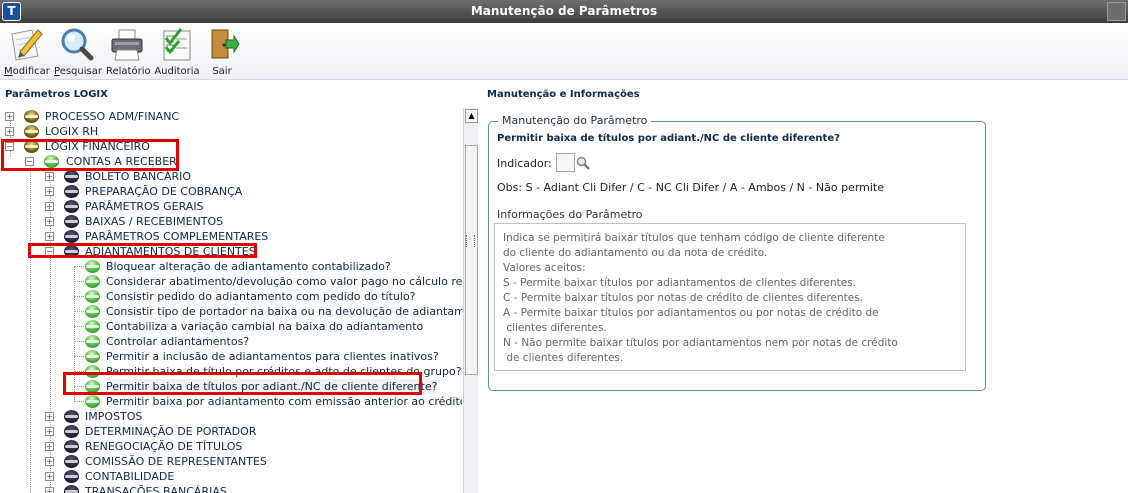 The image size is (1128, 493). I want to click on indicator-input, so click(565, 162).